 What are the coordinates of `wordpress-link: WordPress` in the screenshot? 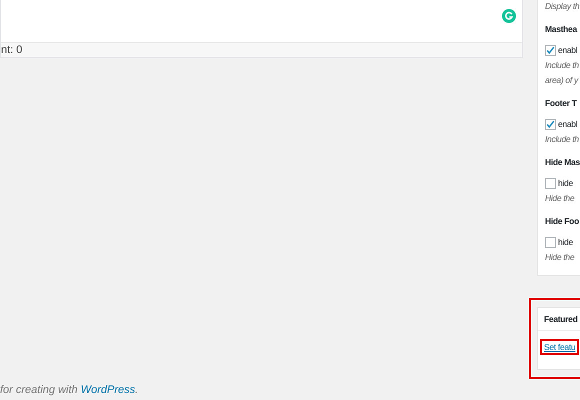 It's located at (108, 390).